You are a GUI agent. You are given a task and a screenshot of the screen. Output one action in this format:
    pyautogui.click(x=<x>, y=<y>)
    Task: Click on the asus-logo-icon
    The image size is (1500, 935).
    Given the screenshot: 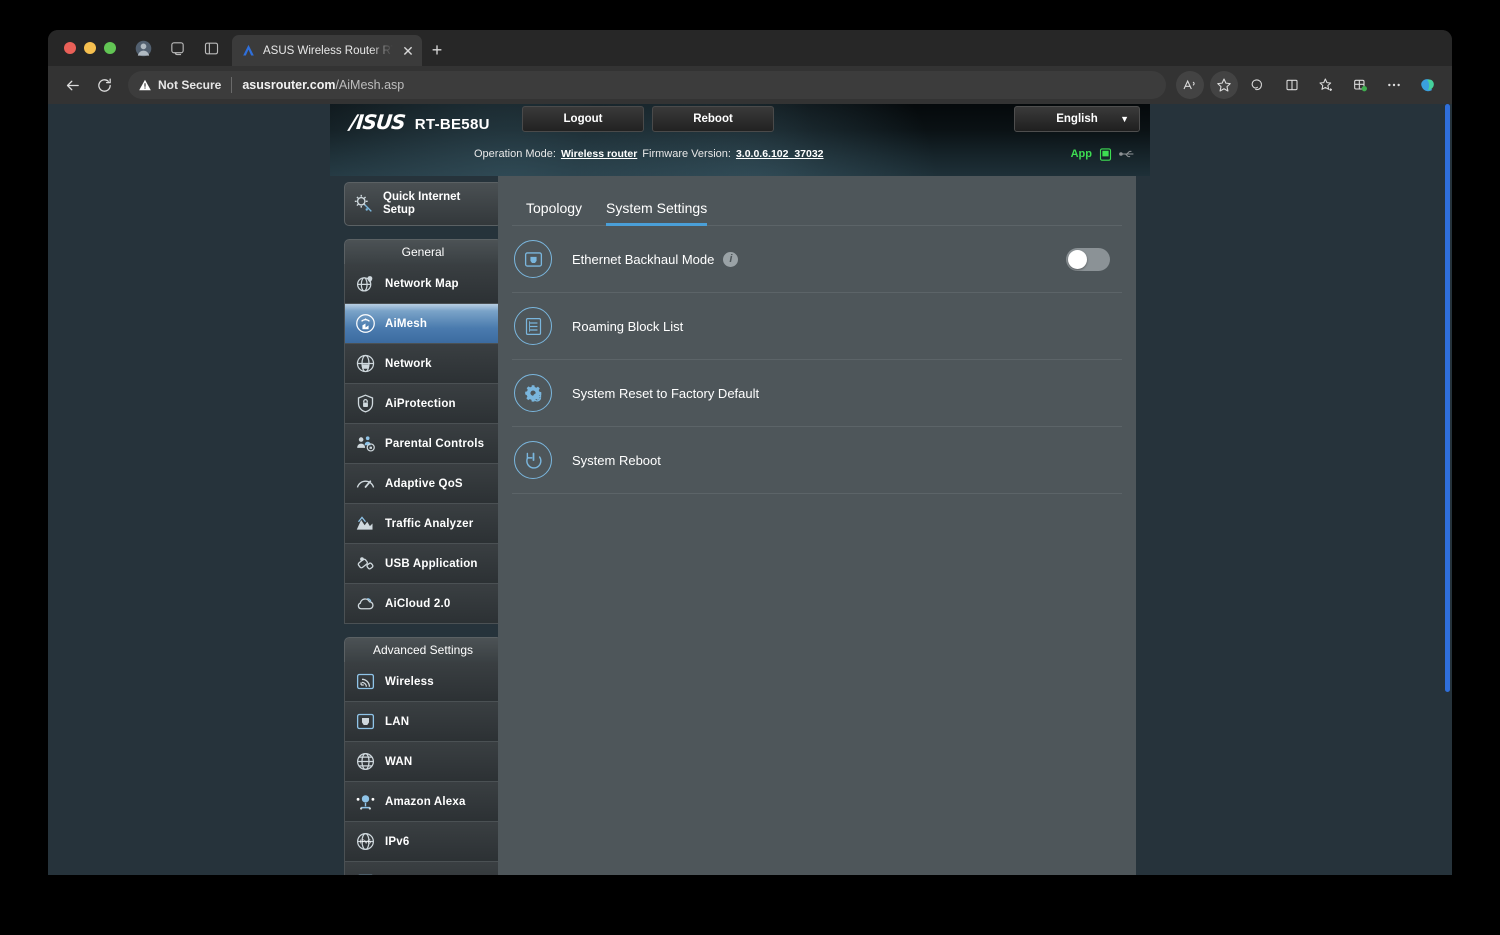 What is the action you would take?
    pyautogui.click(x=248, y=50)
    